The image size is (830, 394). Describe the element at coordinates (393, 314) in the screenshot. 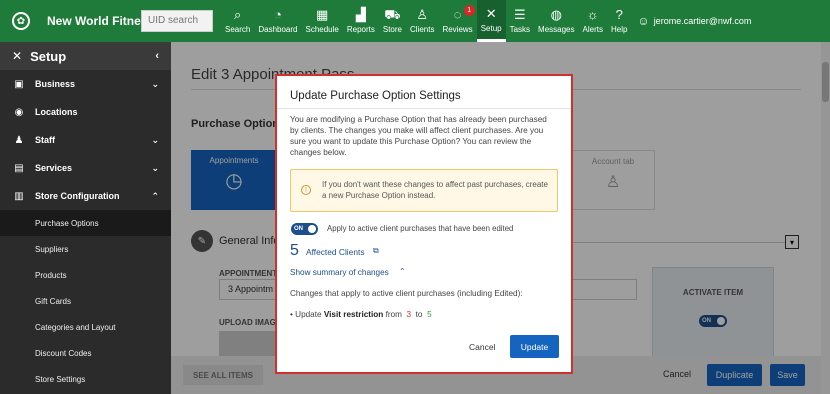

I see `change-from-word: from` at that location.